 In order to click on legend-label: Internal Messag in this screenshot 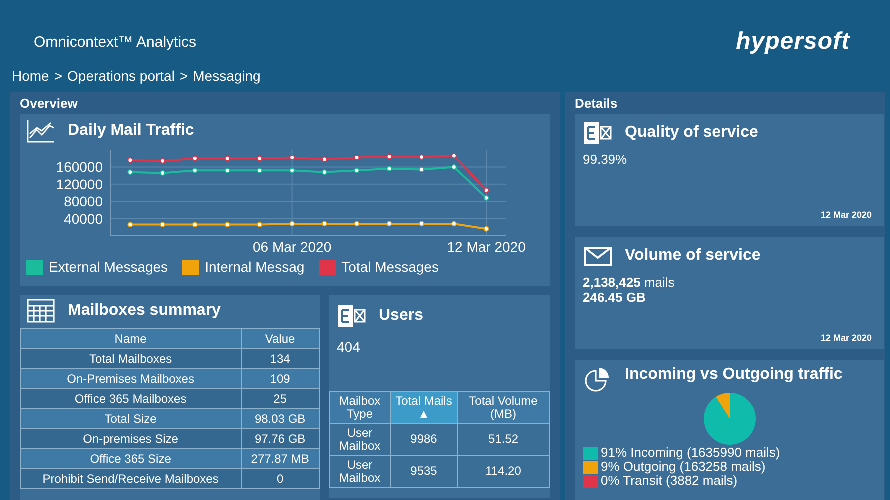, I will do `click(255, 267)`.